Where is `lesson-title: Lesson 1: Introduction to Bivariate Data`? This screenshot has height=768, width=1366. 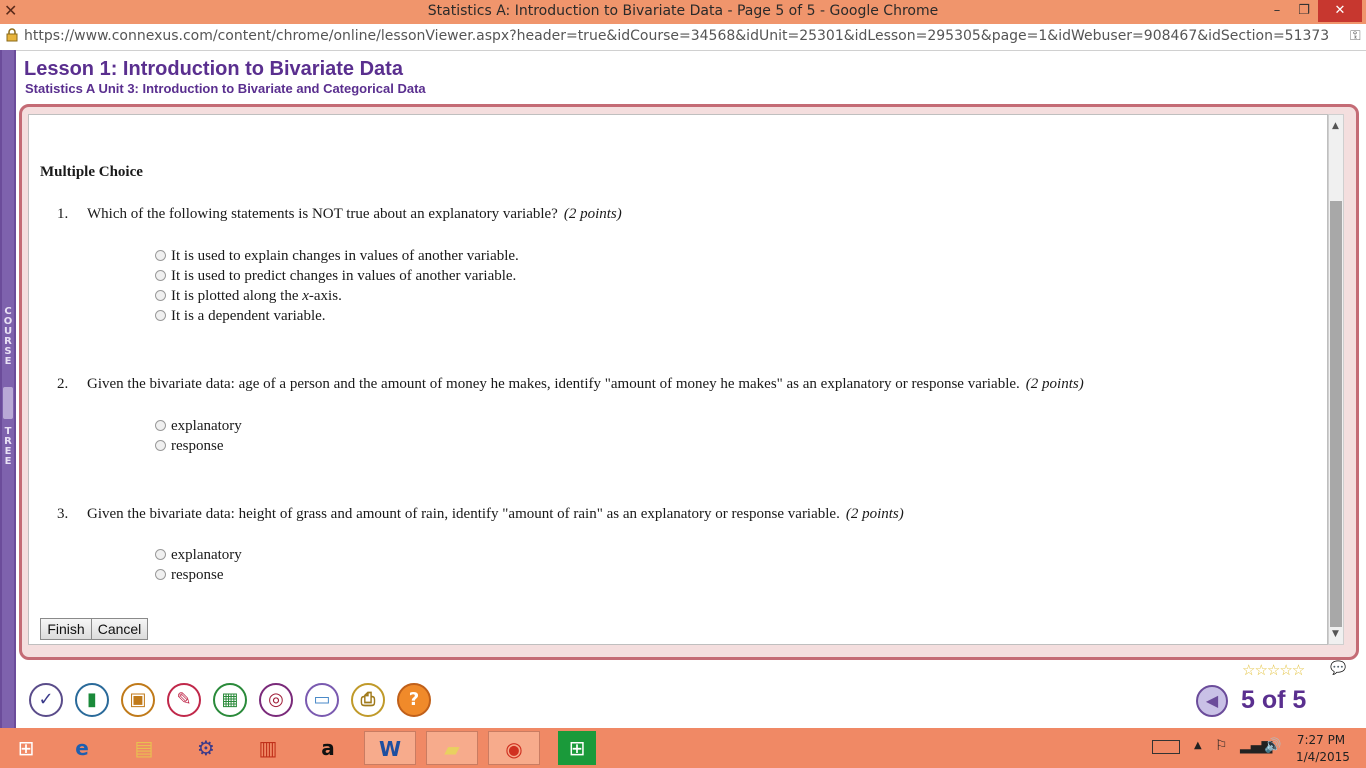
lesson-title: Lesson 1: Introduction to Bivariate Data is located at coordinates (213, 69).